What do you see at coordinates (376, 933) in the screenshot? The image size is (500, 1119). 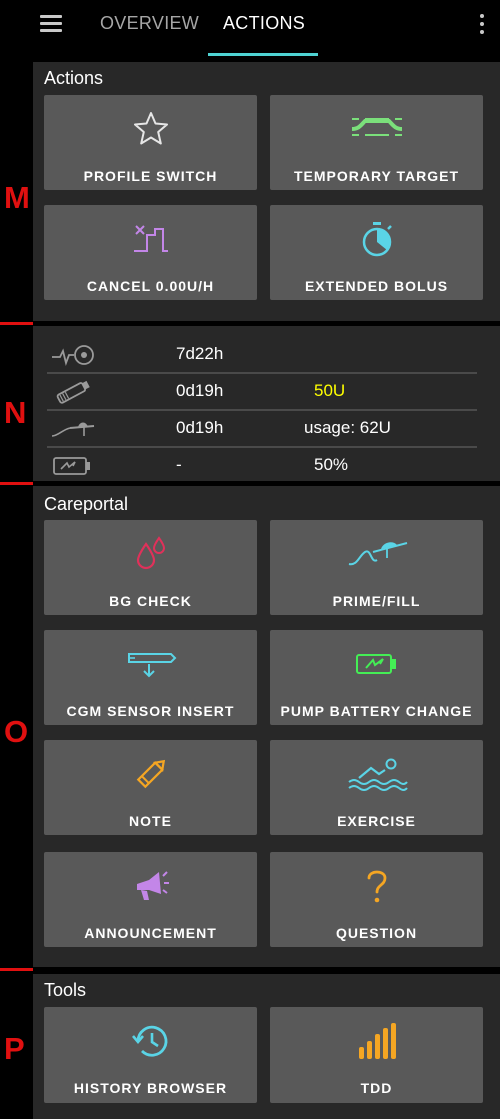 I see `question-label: QUESTION` at bounding box center [376, 933].